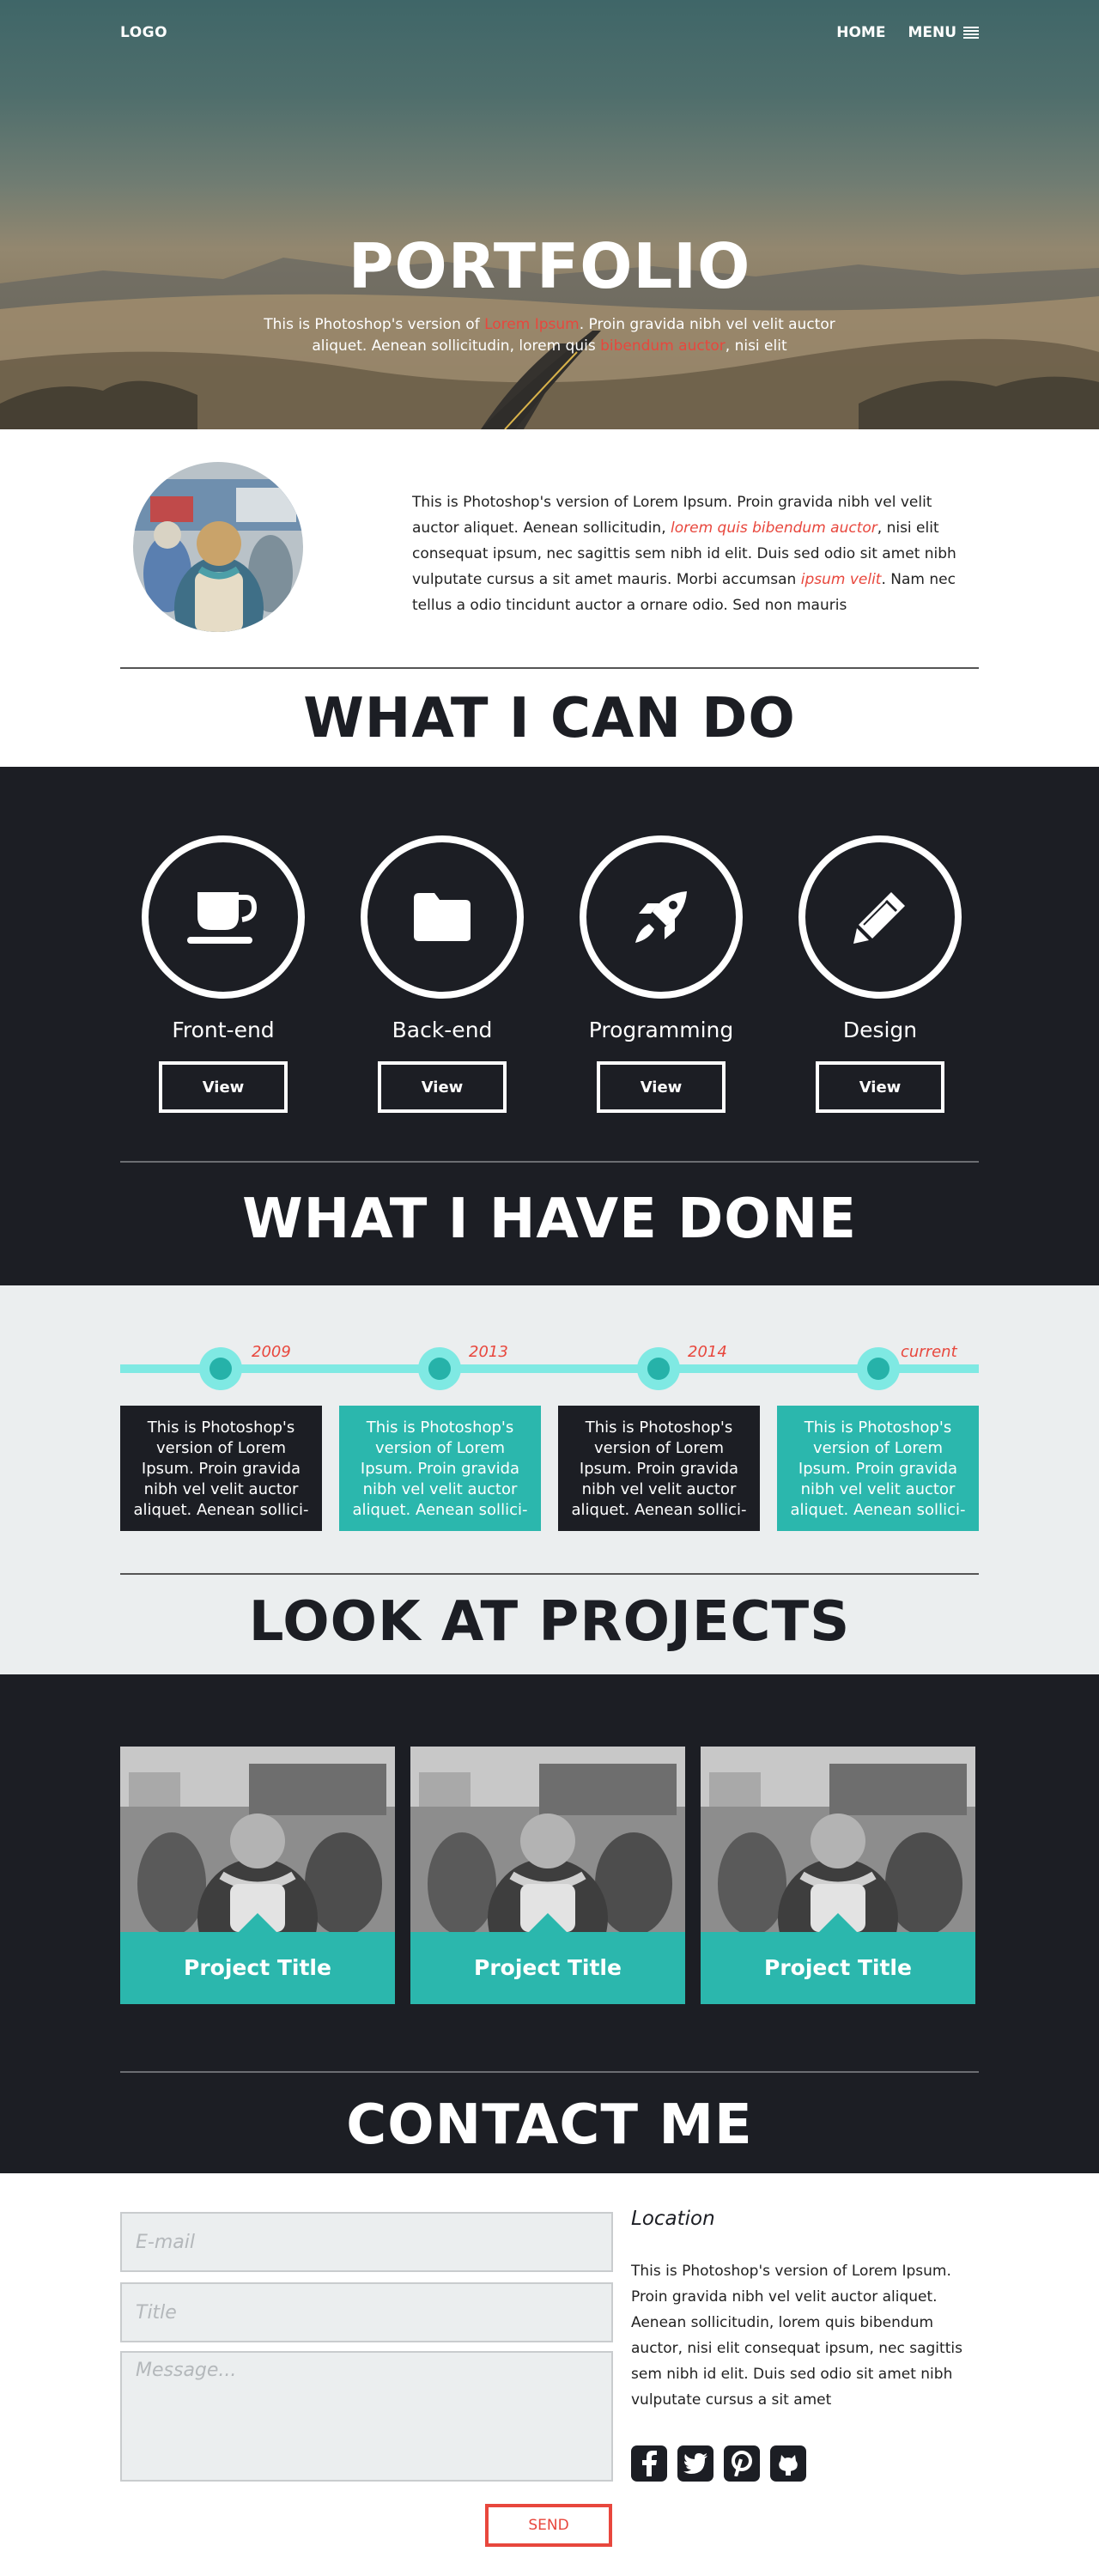 This screenshot has height=2576, width=1099. Describe the element at coordinates (695, 2463) in the screenshot. I see `twitter-icon` at that location.